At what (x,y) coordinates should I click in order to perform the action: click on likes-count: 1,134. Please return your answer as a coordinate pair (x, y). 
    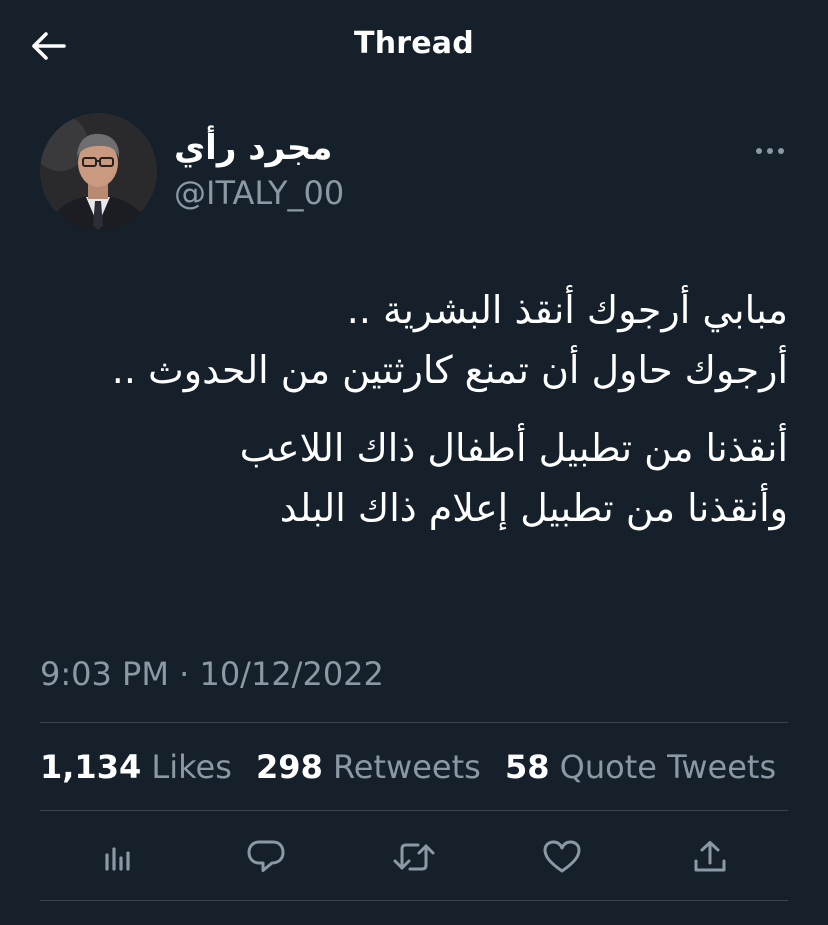
    Looking at the image, I should click on (91, 767).